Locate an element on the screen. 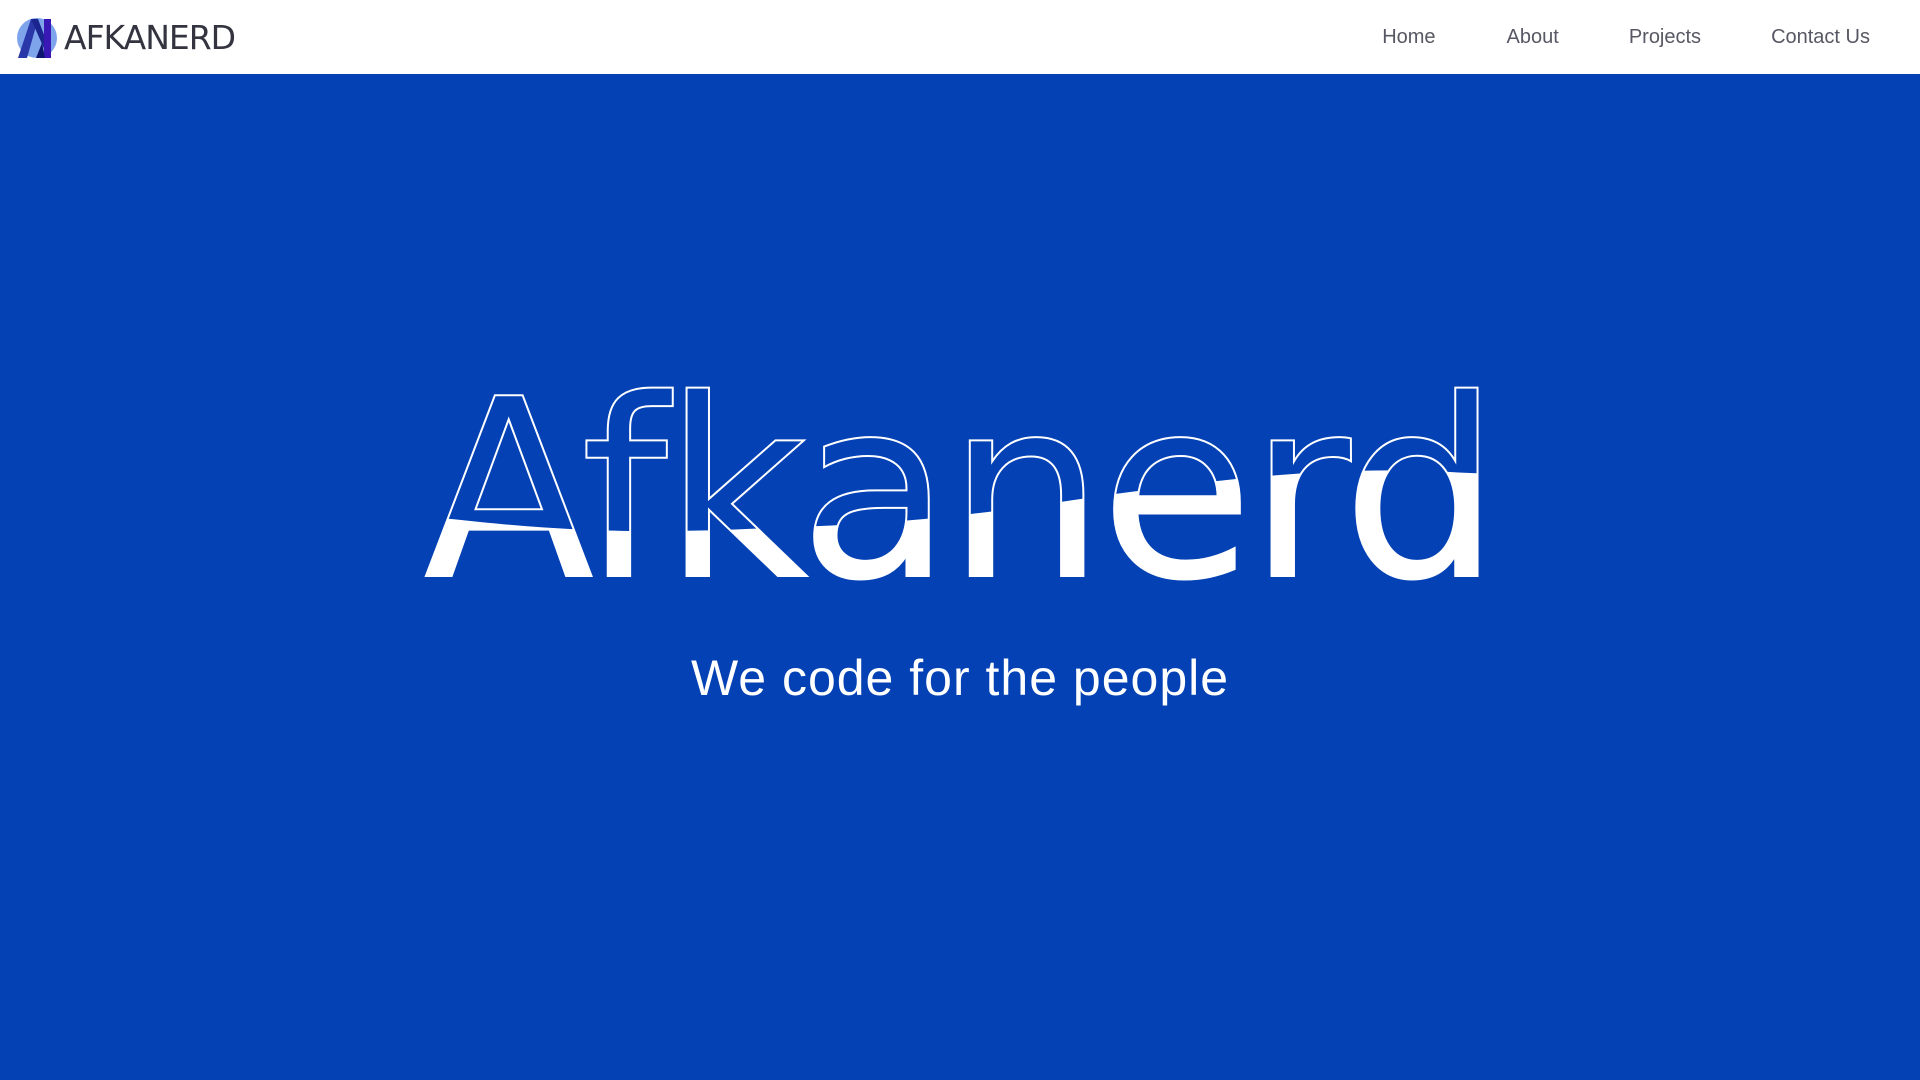 The image size is (1920, 1080). nav-link-projects: Projects is located at coordinates (1665, 37).